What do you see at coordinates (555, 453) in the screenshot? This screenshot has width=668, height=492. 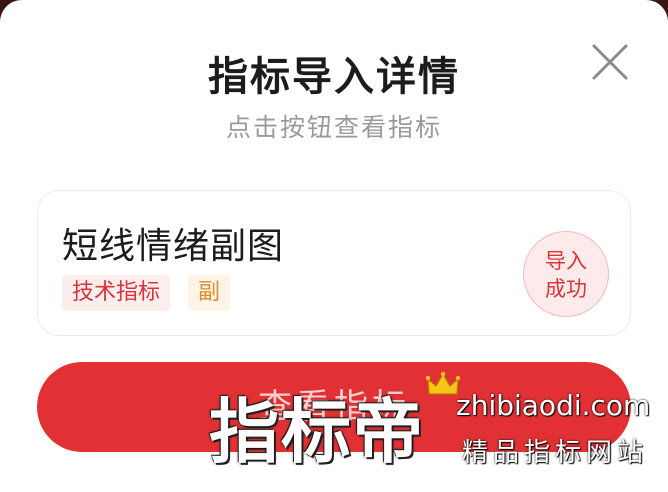 I see `watermark-slogan: 精品指标网站` at bounding box center [555, 453].